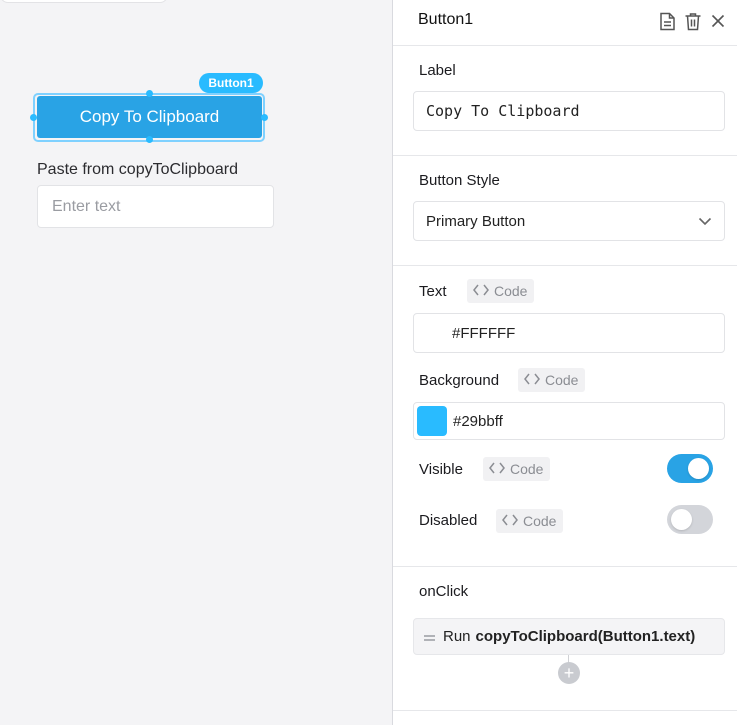 The image size is (737, 725). I want to click on close-icon, so click(718, 21).